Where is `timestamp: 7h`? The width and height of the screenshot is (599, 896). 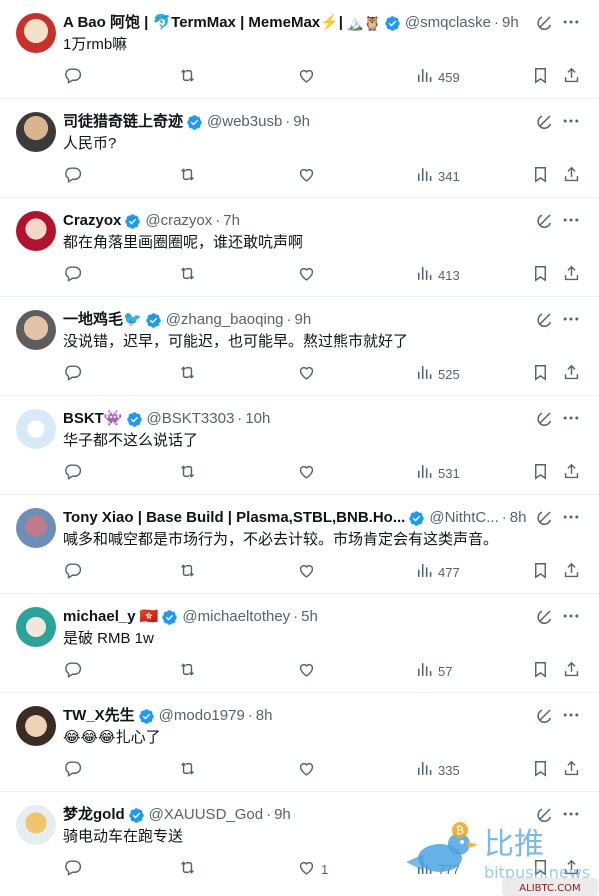 timestamp: 7h is located at coordinates (231, 221).